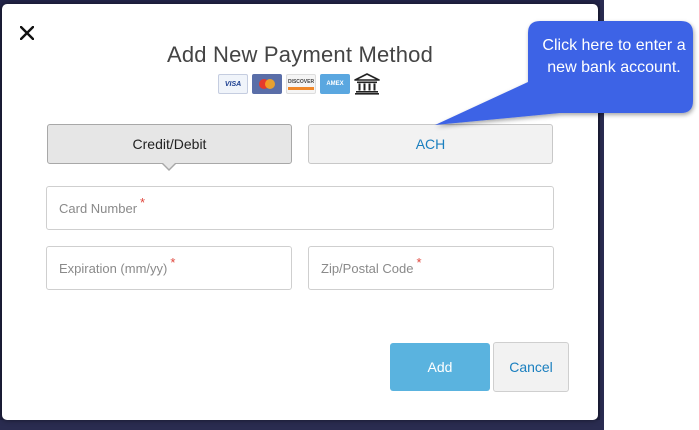 This screenshot has height=430, width=699. Describe the element at coordinates (169, 268) in the screenshot. I see `expiration-field: Expiration (mm/yy) *` at that location.